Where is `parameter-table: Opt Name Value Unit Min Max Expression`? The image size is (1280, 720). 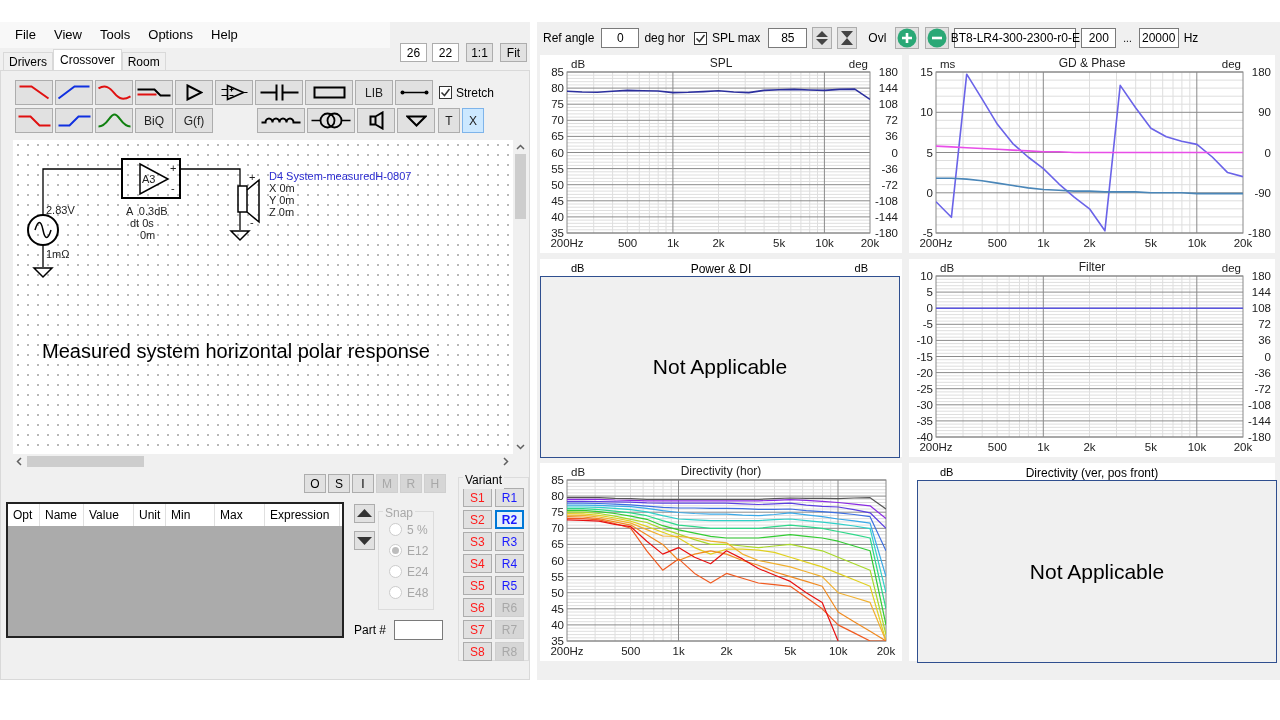
parameter-table: Opt Name Value Unit Min Max Expression is located at coordinates (175, 570).